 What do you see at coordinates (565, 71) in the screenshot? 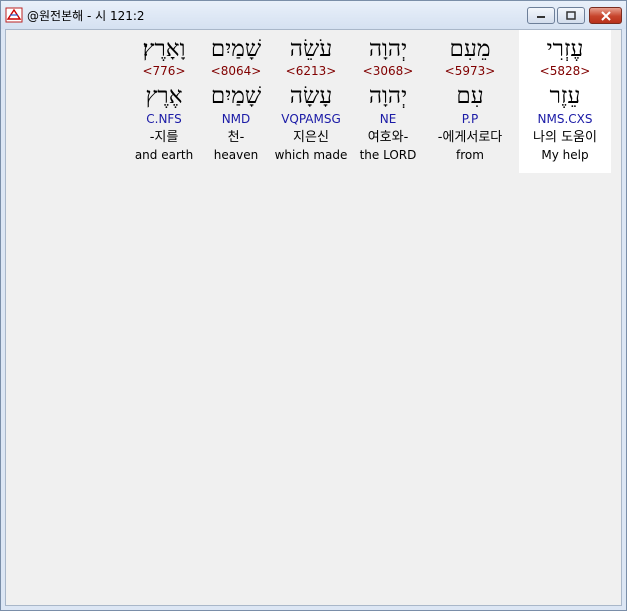
I see `strong-number: <5828>` at bounding box center [565, 71].